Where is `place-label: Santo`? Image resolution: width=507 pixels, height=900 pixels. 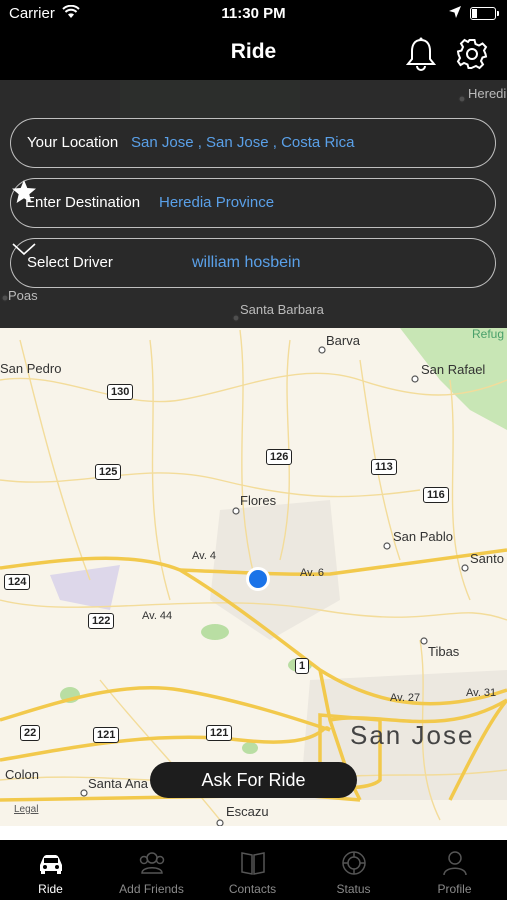 place-label: Santo is located at coordinates (487, 558).